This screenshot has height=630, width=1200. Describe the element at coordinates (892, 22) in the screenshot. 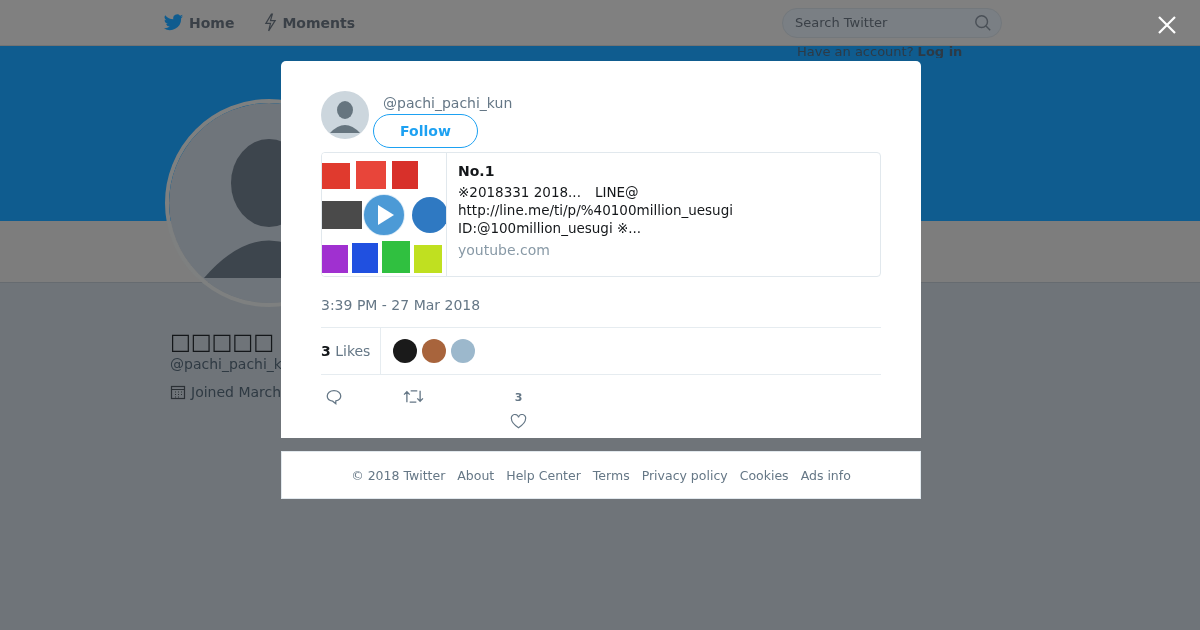

I see `search-field: Search Twitter` at that location.